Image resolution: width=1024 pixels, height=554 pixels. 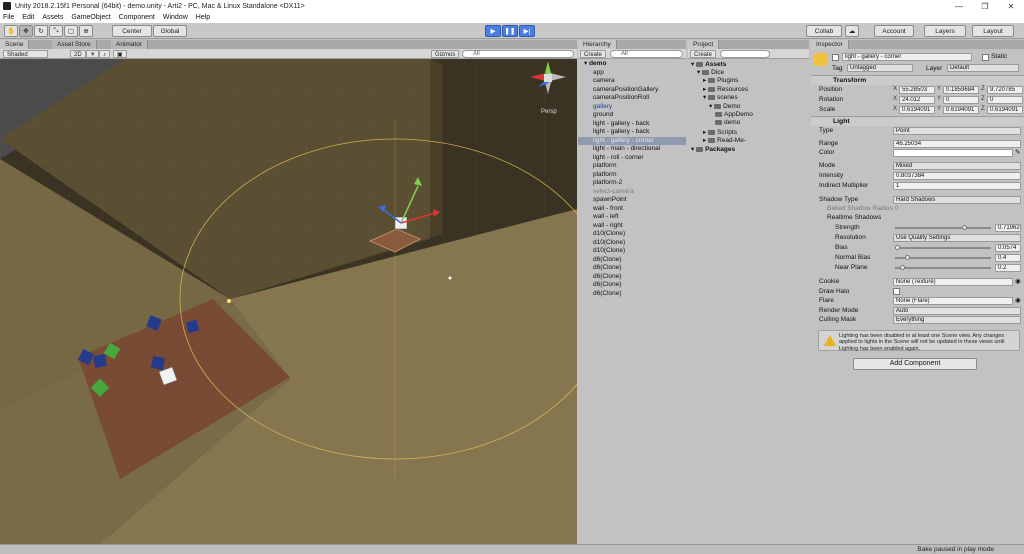 What do you see at coordinates (1005, 89) in the screenshot?
I see `position-z-field: 9.720785` at bounding box center [1005, 89].